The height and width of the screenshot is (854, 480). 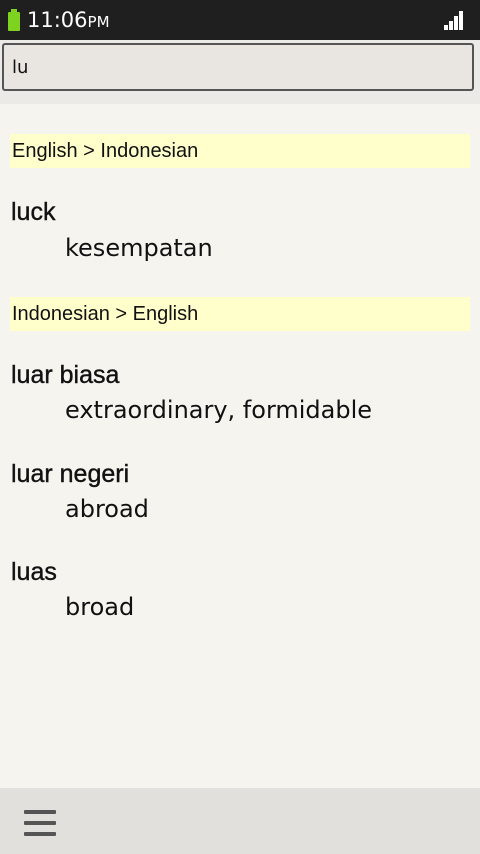 I want to click on entry-word: luar negeri, so click(x=70, y=474).